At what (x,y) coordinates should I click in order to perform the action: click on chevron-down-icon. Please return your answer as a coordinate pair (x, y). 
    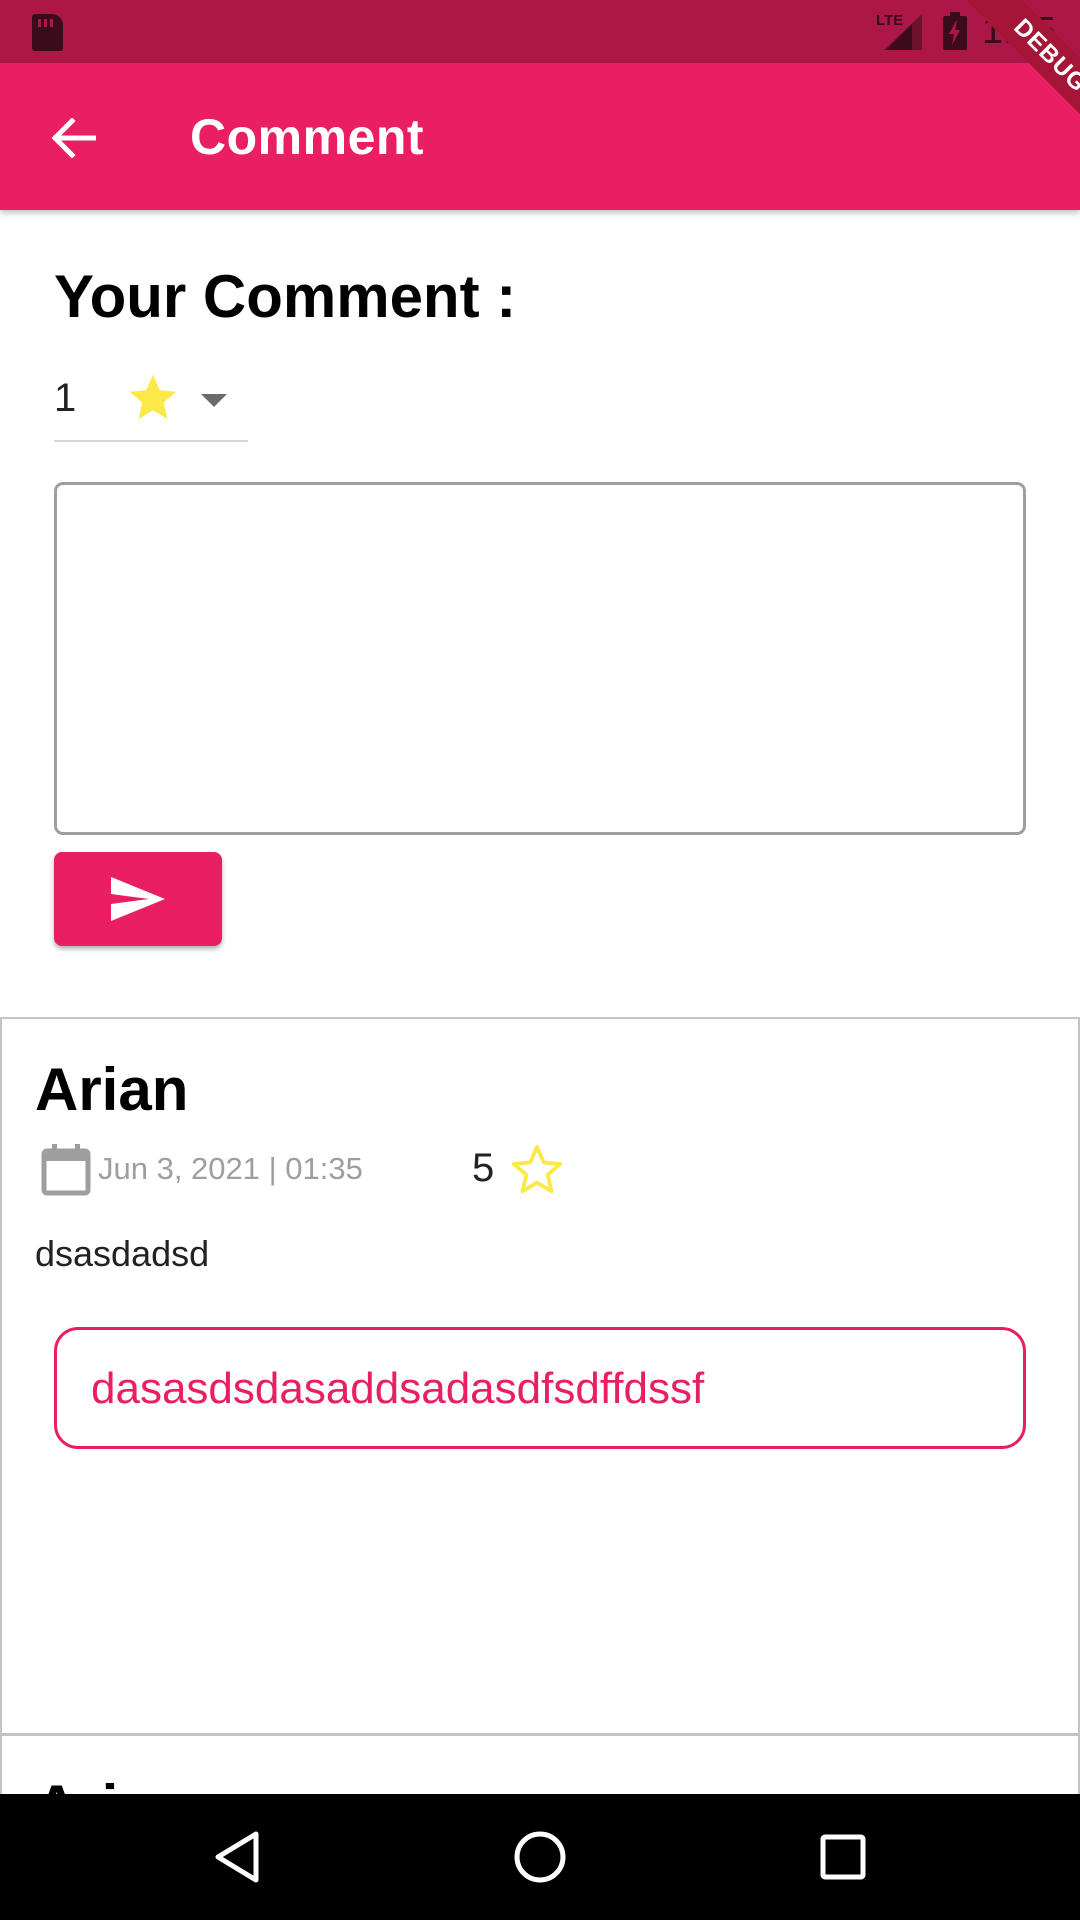
    Looking at the image, I should click on (214, 400).